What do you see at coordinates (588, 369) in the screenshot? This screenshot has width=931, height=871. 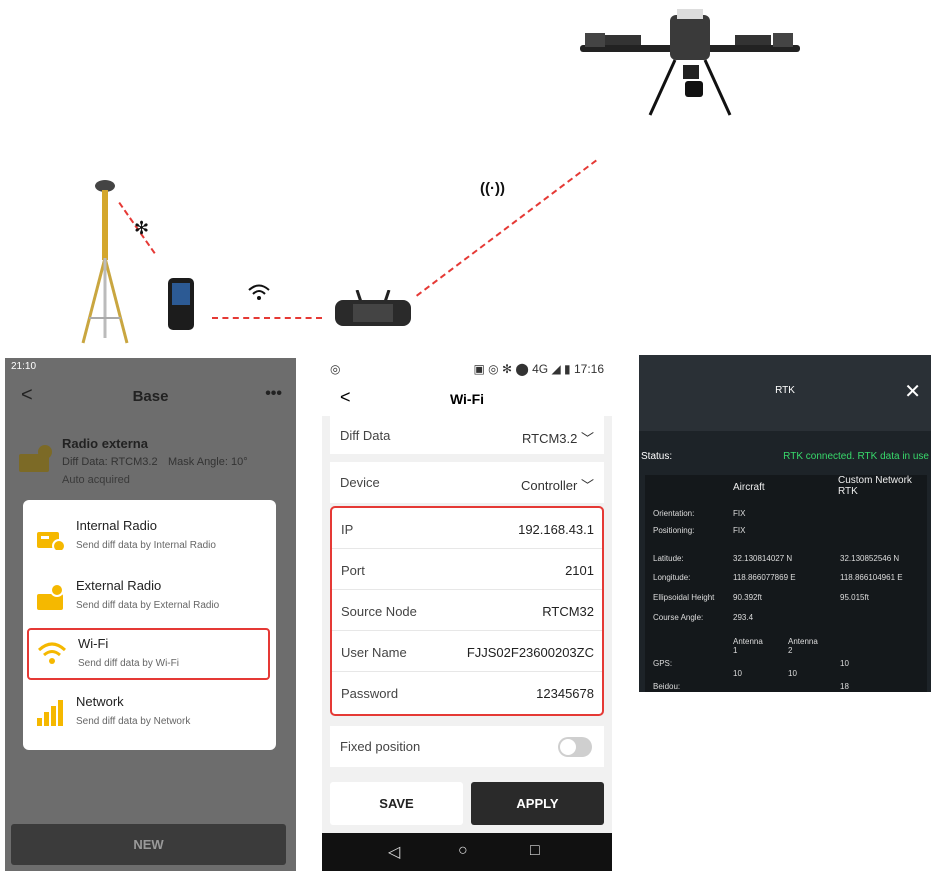 I see `status-time: 17:16` at bounding box center [588, 369].